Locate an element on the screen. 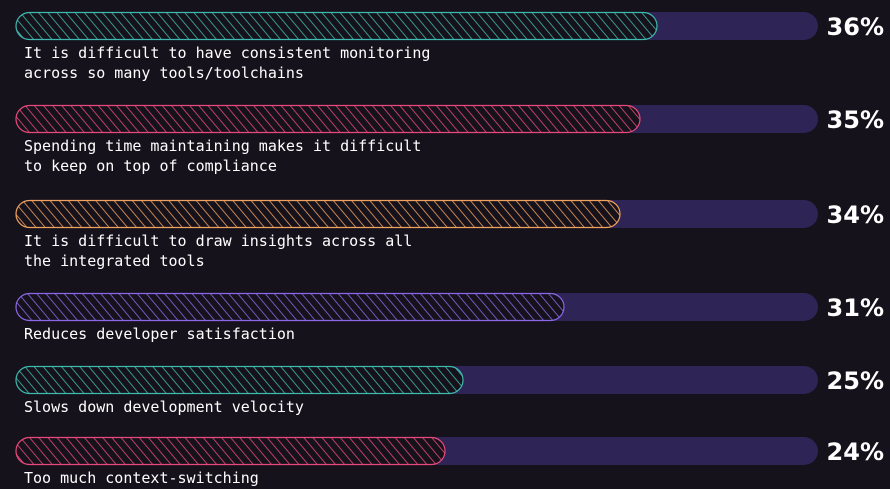  value-label: 24% is located at coordinates (855, 452).